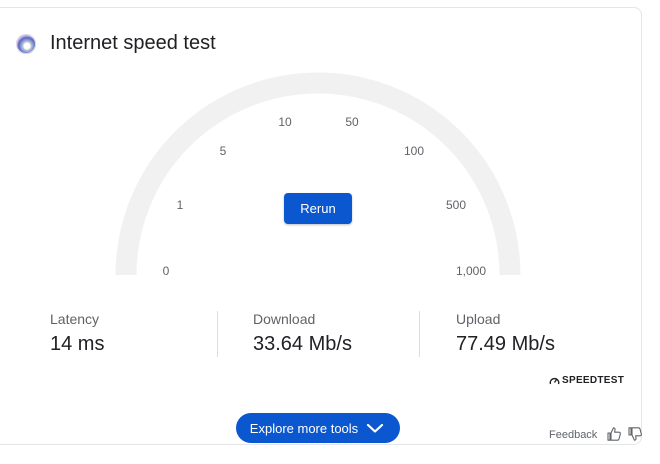  I want to click on thumbs-down-icon, so click(635, 434).